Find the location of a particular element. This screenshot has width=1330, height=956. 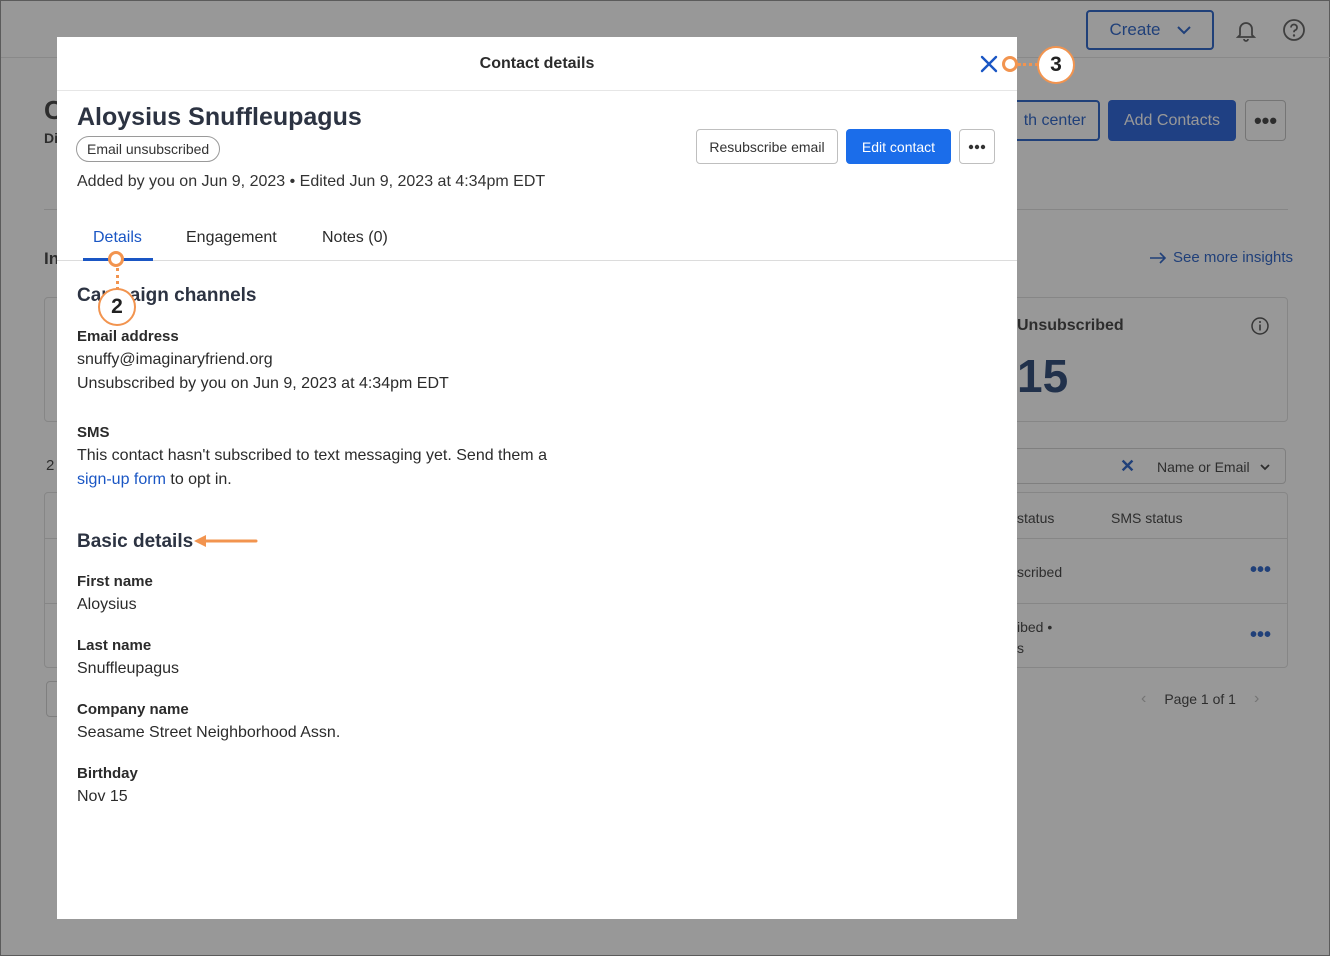

company-name-label: Company name is located at coordinates (133, 709).